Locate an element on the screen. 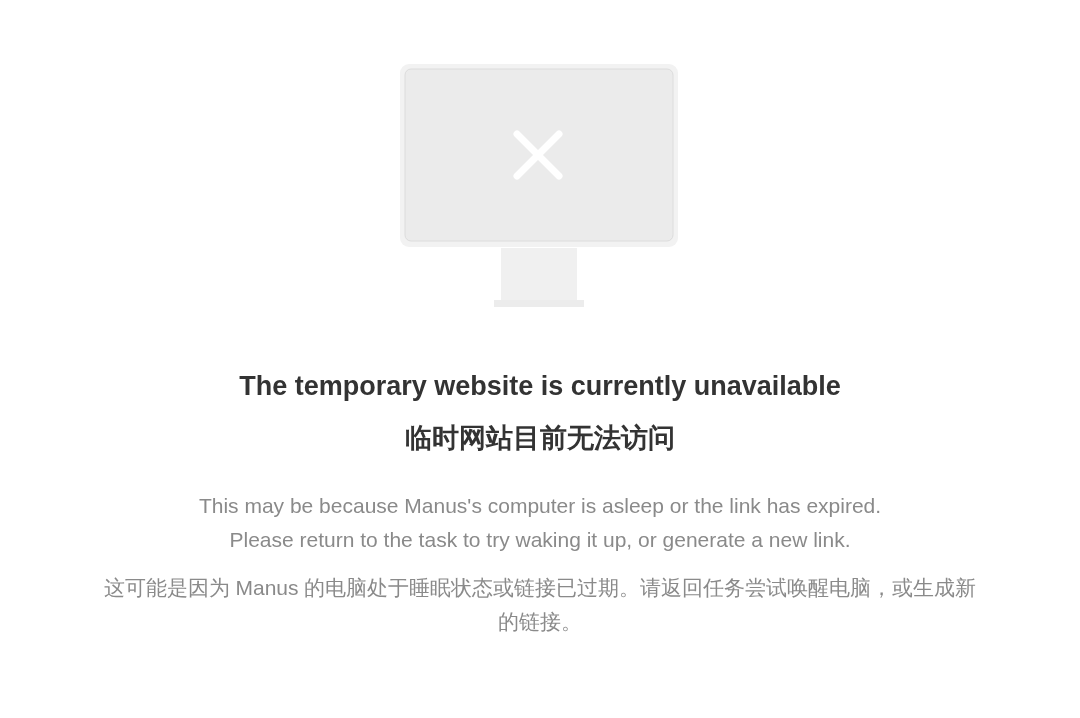  error-message-chinese: 这可能是因为 Manus 的电脑处于睡眠状态或链接已过期。请返回任务尝试唤醒电脑，或生成新的链接。 is located at coordinates (540, 605).